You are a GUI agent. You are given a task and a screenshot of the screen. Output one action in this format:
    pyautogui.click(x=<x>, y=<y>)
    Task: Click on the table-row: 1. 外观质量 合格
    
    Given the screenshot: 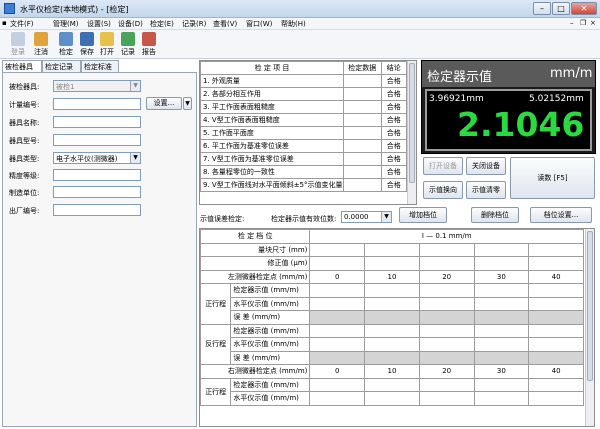 What is the action you would take?
    pyautogui.click(x=304, y=81)
    